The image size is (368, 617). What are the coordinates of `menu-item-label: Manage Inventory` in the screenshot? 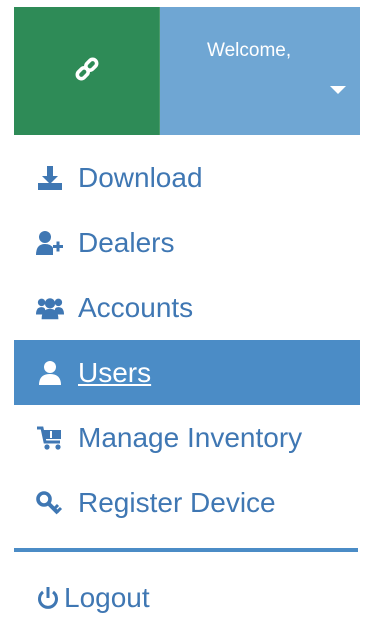 It's located at (190, 437).